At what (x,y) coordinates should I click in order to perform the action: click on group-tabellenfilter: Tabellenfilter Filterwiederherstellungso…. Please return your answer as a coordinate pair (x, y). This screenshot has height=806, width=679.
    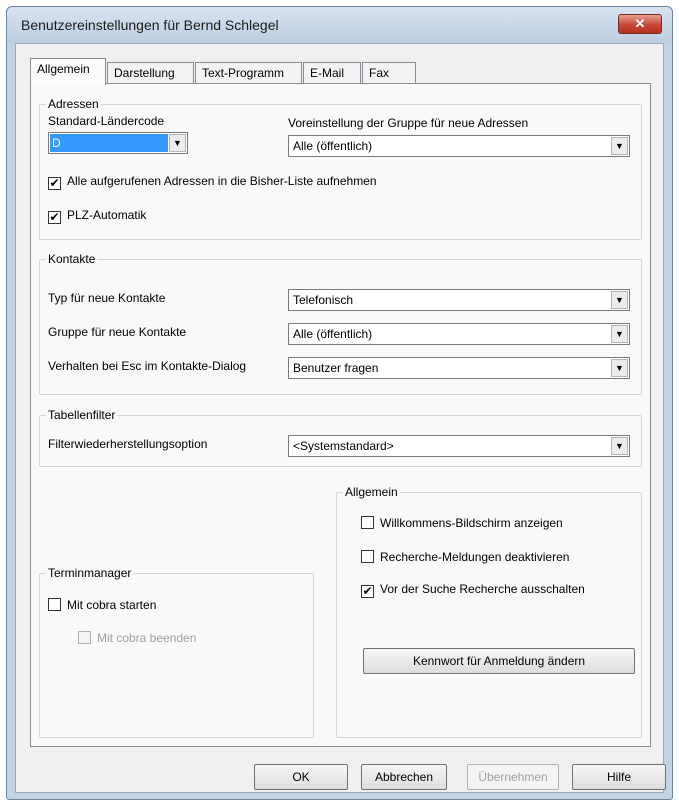
    Looking at the image, I should click on (340, 437).